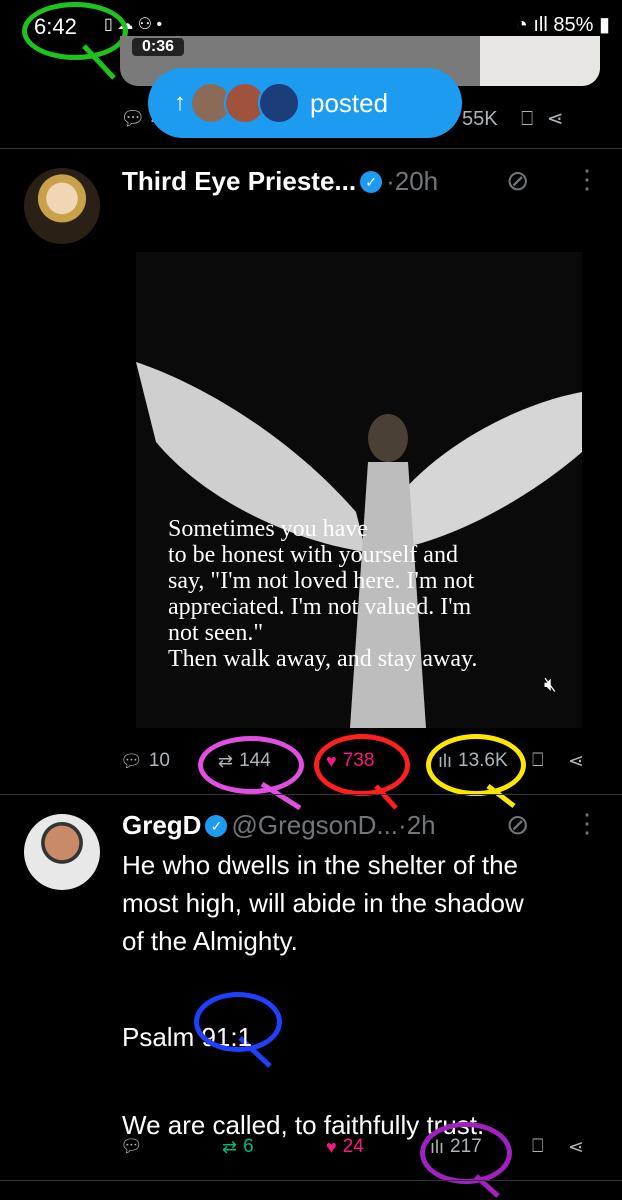 Image resolution: width=622 pixels, height=1200 pixels. I want to click on reply-button: 💬︎, so click(134, 1146).